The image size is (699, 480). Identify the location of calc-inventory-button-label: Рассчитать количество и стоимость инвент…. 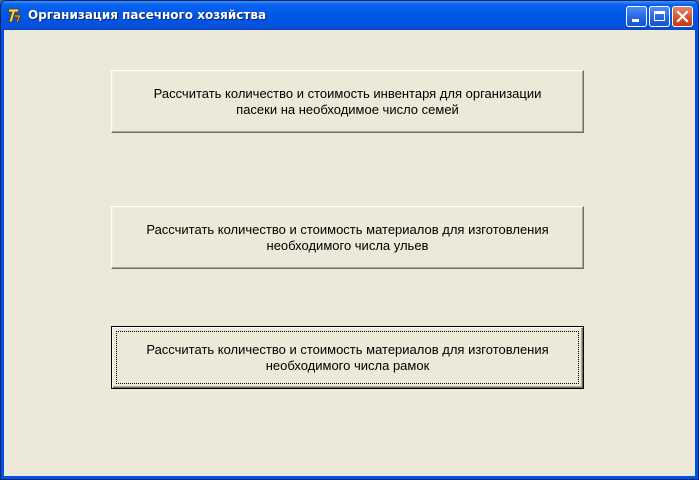
(347, 101).